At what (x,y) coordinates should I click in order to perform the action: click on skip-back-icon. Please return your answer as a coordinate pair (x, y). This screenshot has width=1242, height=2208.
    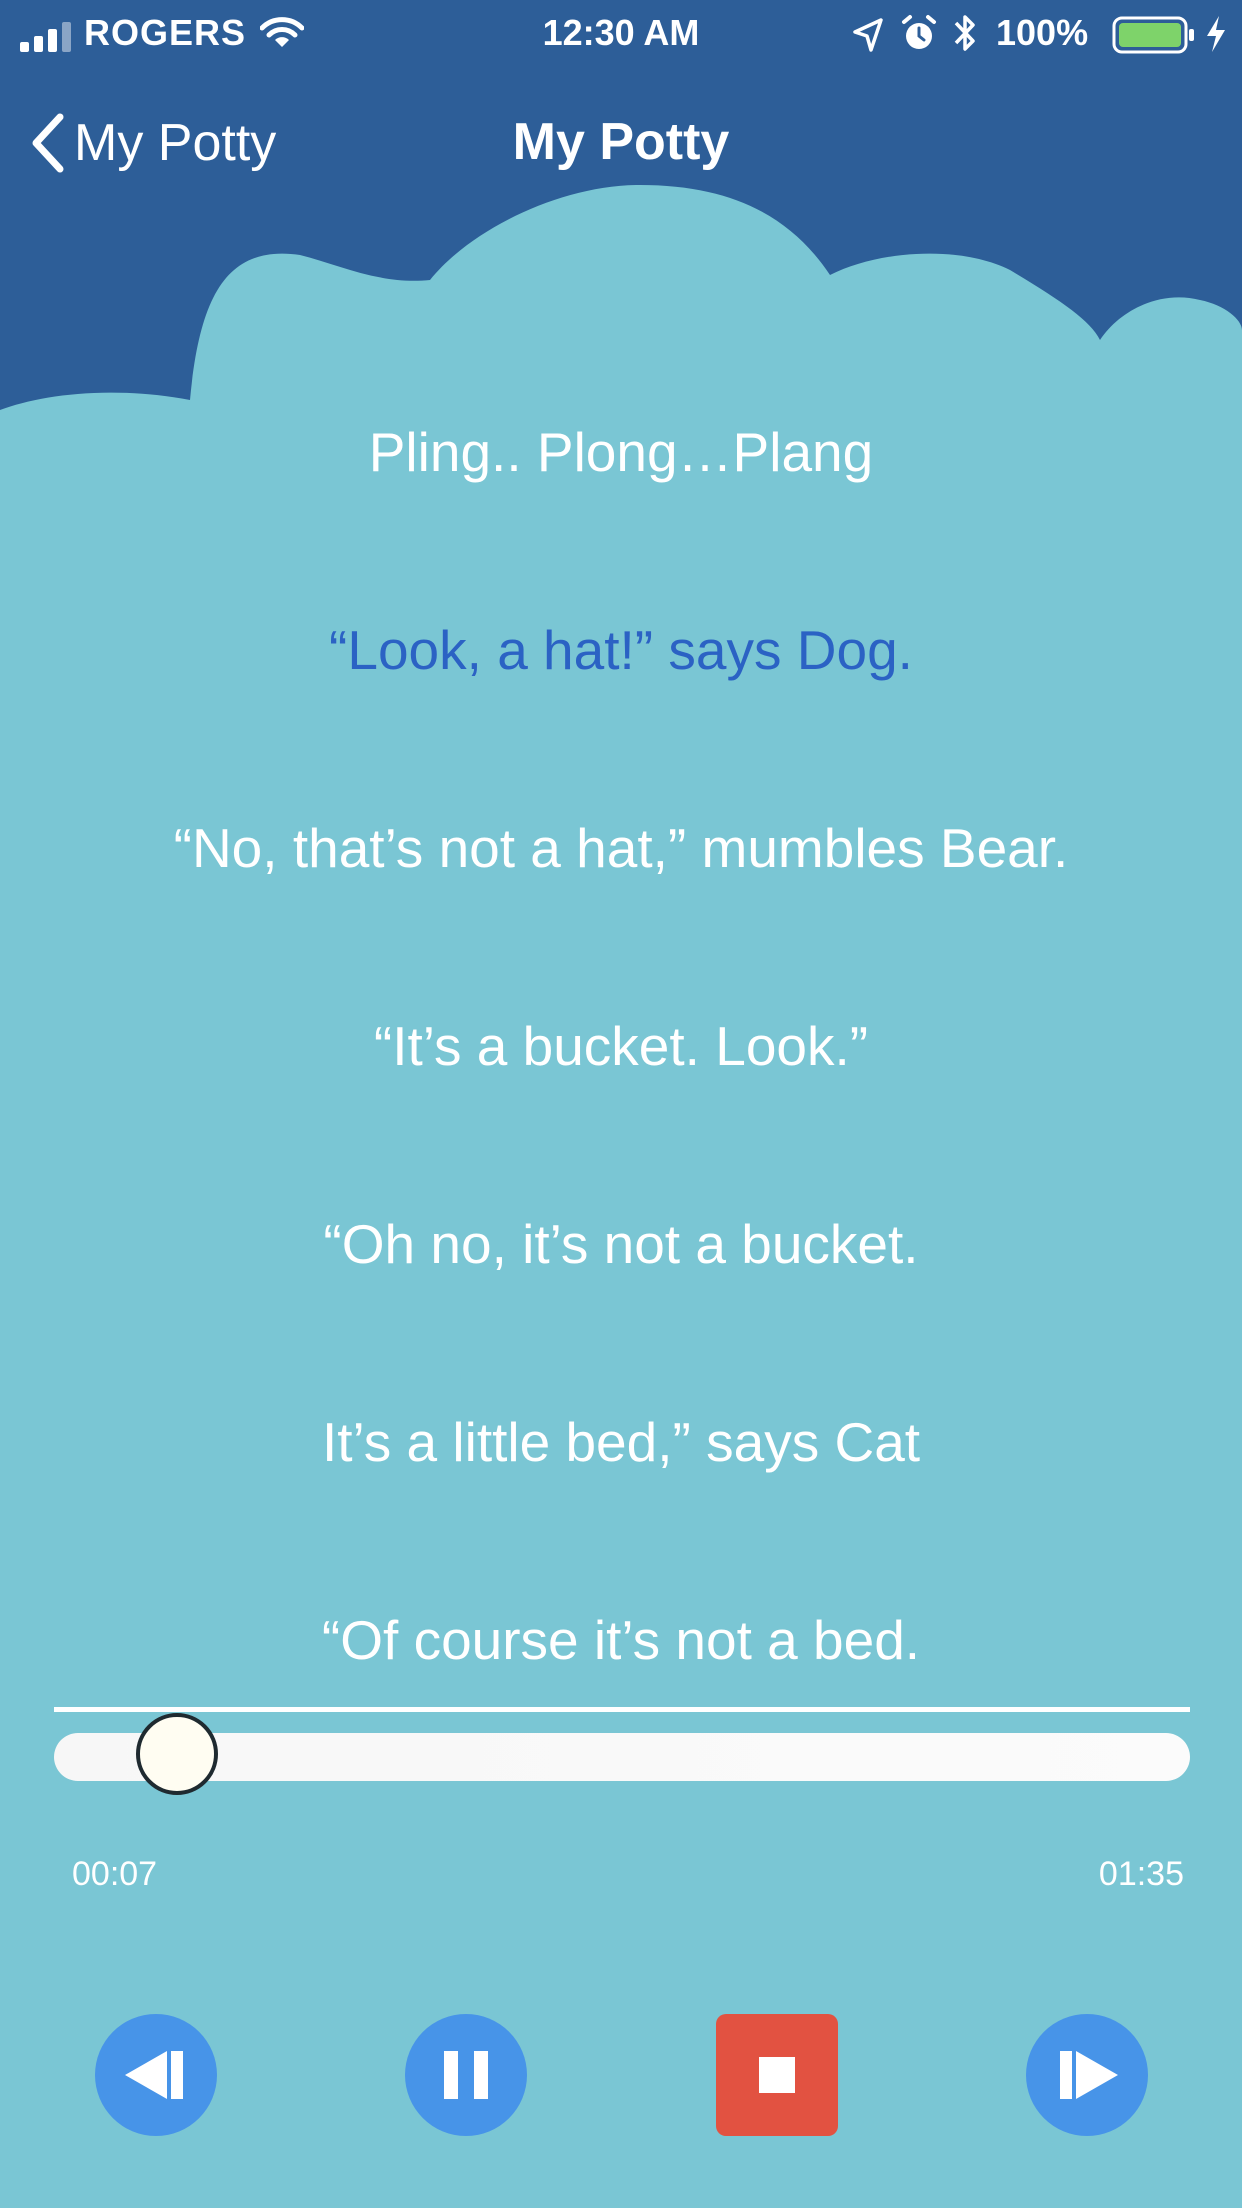
    Looking at the image, I should click on (154, 2075).